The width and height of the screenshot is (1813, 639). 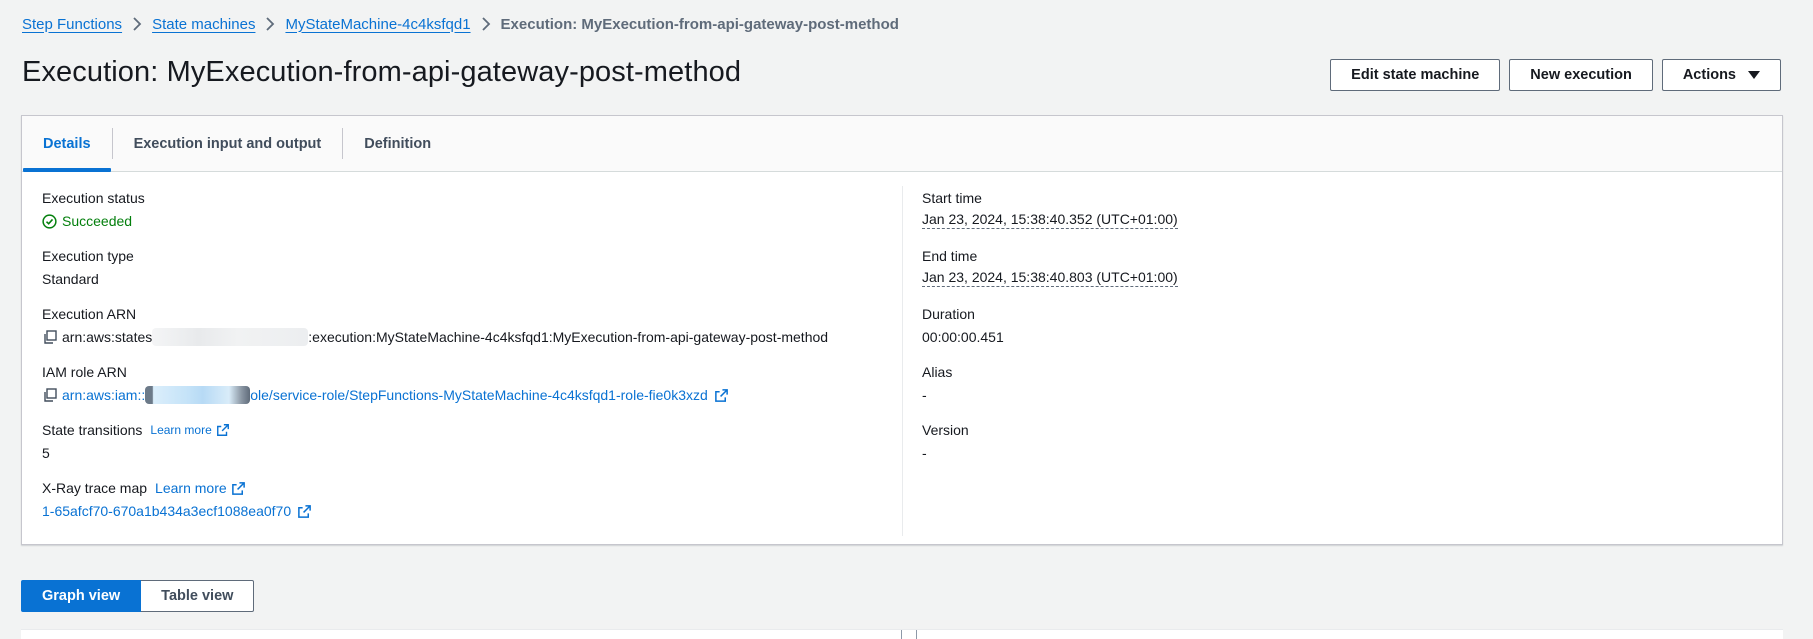 What do you see at coordinates (88, 256) in the screenshot?
I see `execution-type-label: Execution type` at bounding box center [88, 256].